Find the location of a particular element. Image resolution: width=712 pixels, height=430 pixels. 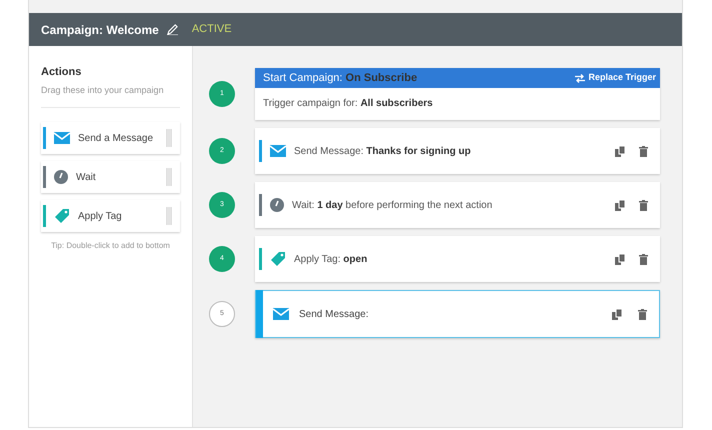

step-card: Send Message: is located at coordinates (457, 314).